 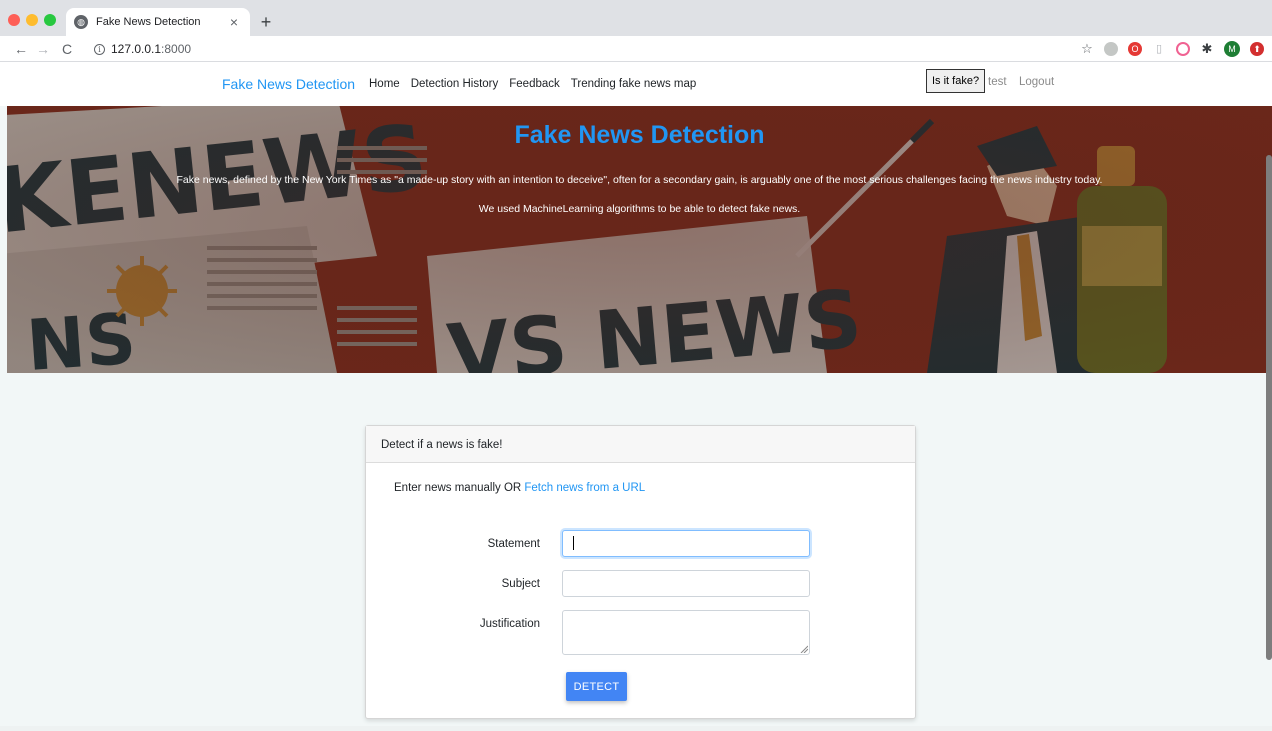 What do you see at coordinates (639, 135) in the screenshot?
I see `hero-title: Fake News Detection` at bounding box center [639, 135].